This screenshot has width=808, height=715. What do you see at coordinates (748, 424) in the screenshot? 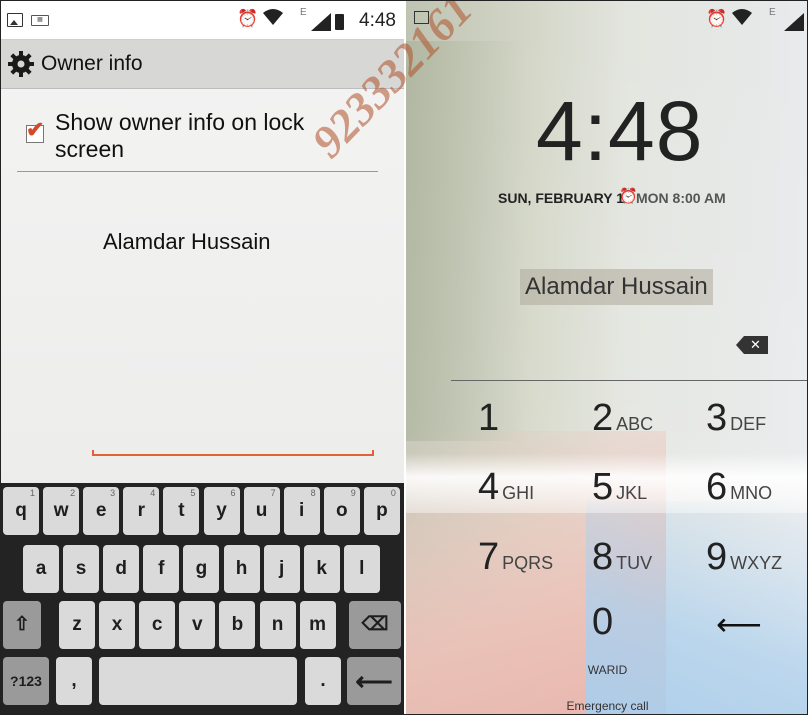
I see `pin-letters: DEF` at bounding box center [748, 424].